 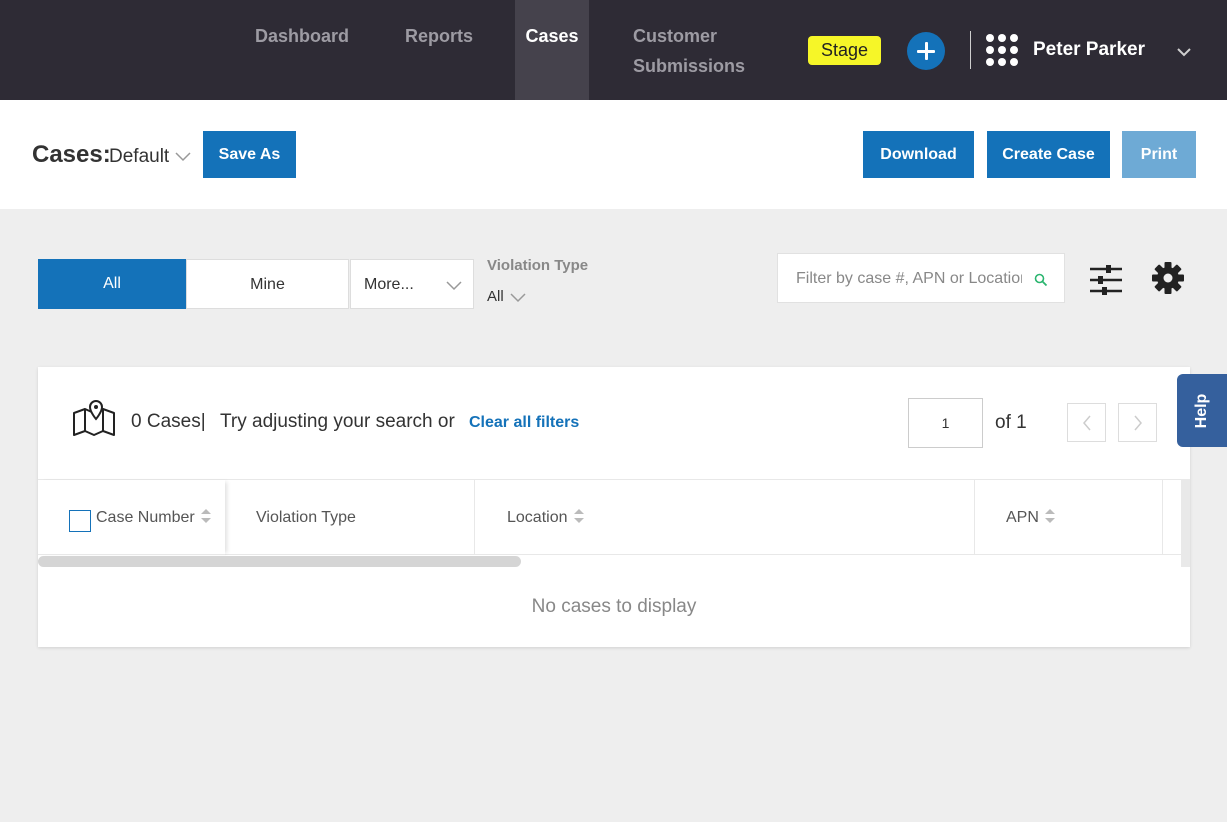 I want to click on nav-reports: Reports, so click(x=439, y=50).